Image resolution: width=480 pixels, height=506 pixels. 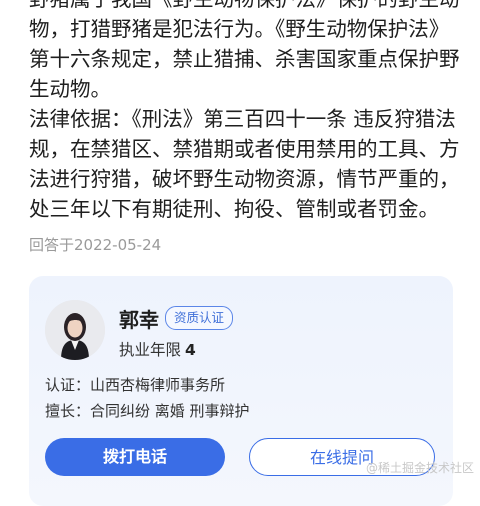 What do you see at coordinates (419, 468) in the screenshot?
I see `watermark: @稀土掘金技术社区` at bounding box center [419, 468].